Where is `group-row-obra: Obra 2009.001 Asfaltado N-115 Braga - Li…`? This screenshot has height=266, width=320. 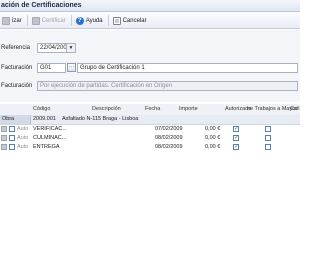 group-row-obra: Obra 2009.001 Asfaltado N-115 Braga - Li… is located at coordinates (150, 120).